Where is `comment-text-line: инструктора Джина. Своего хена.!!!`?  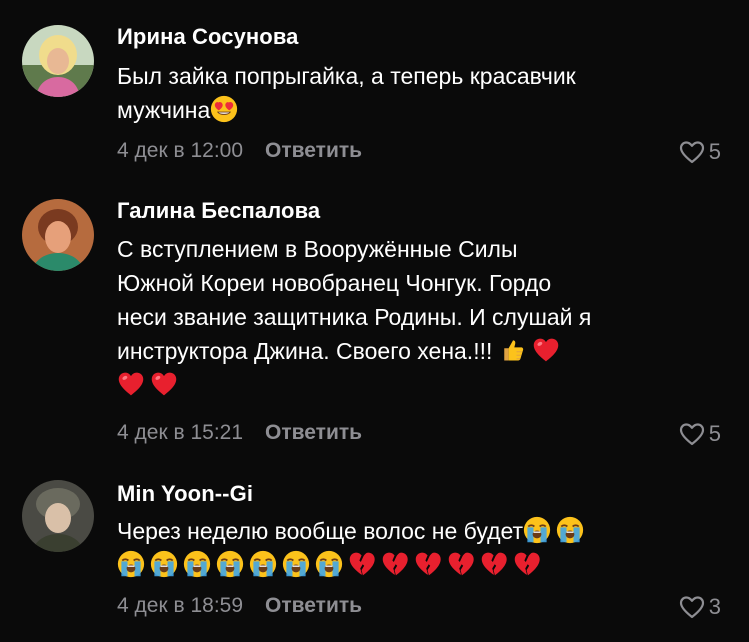
comment-text-line: инструктора Джина. Своего хена.!!! is located at coordinates (417, 351).